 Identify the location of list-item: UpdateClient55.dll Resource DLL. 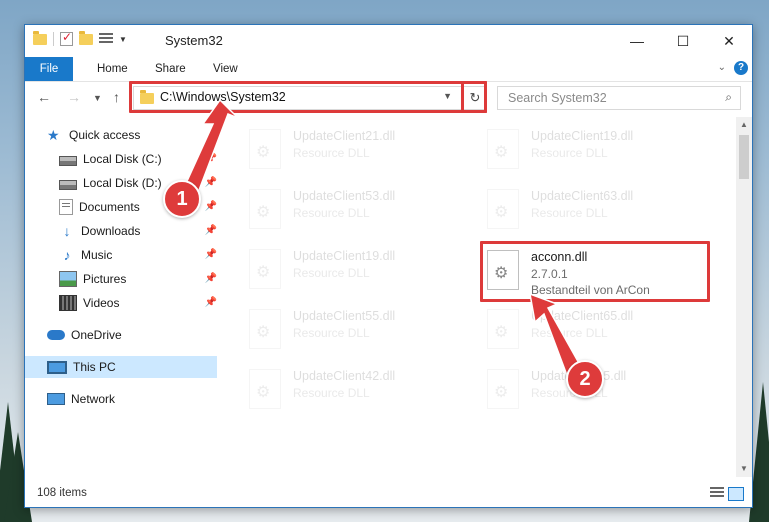
(355, 329).